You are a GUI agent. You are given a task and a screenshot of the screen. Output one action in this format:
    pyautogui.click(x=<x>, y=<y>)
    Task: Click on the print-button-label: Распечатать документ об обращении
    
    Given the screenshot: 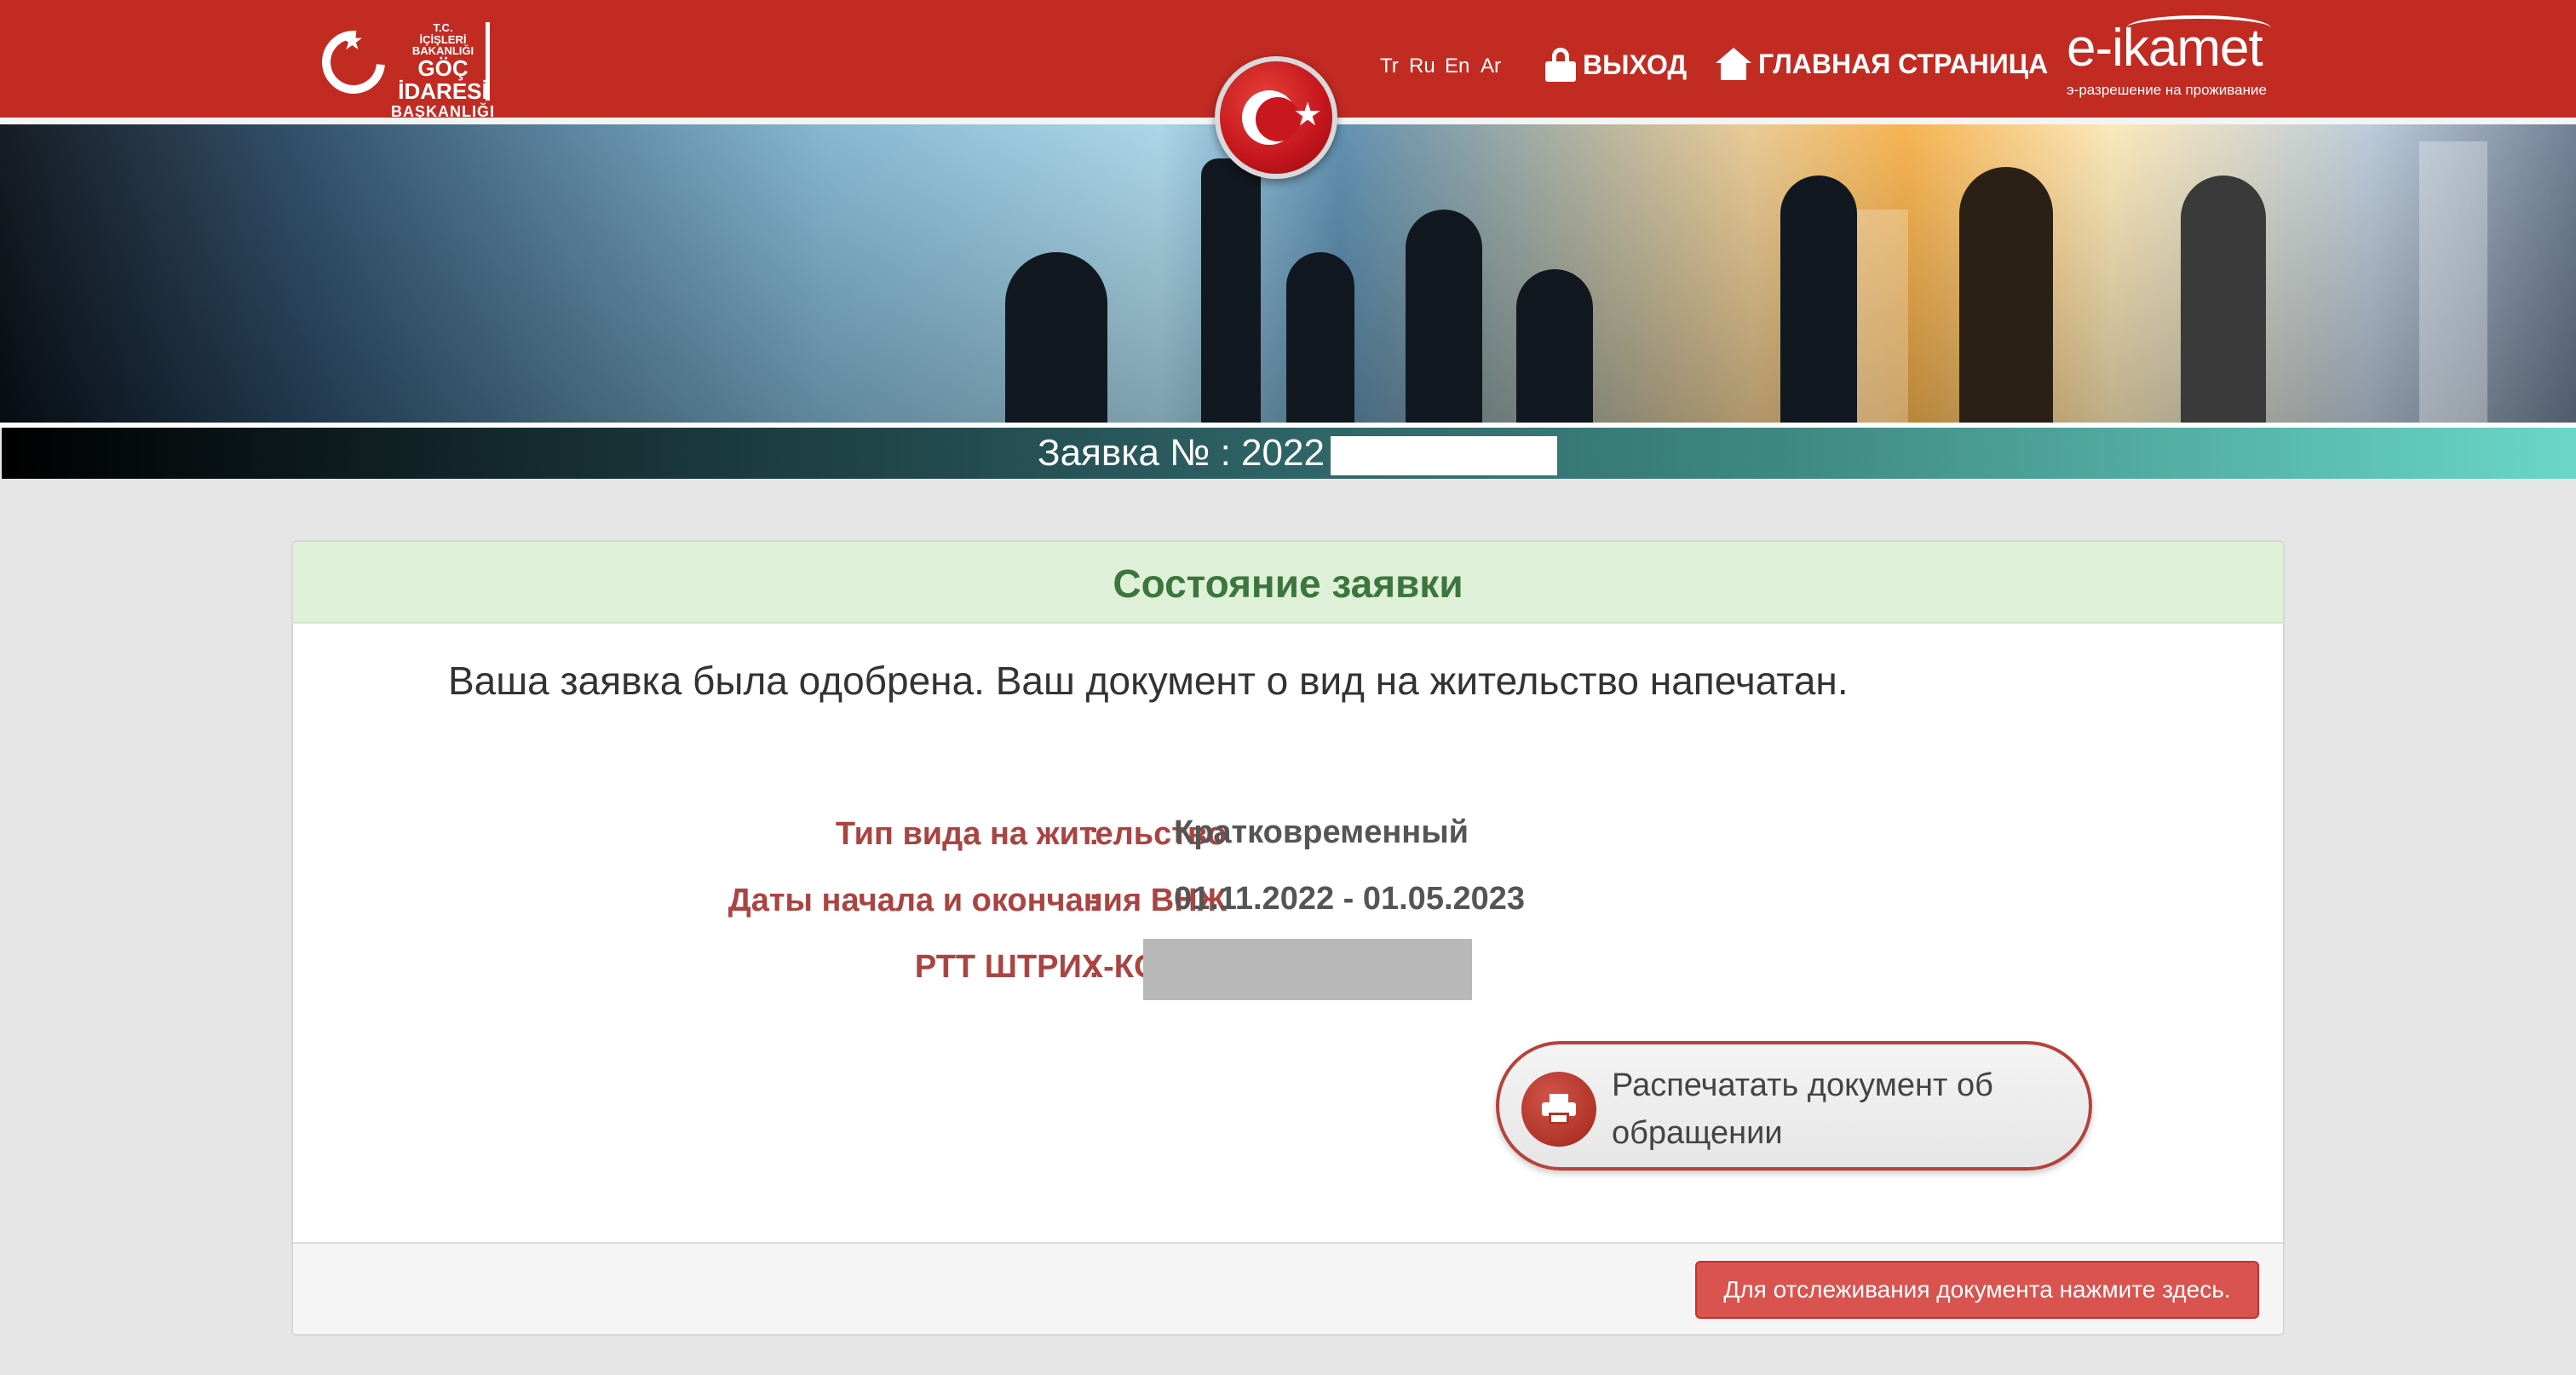 What is the action you would take?
    pyautogui.click(x=1803, y=1109)
    